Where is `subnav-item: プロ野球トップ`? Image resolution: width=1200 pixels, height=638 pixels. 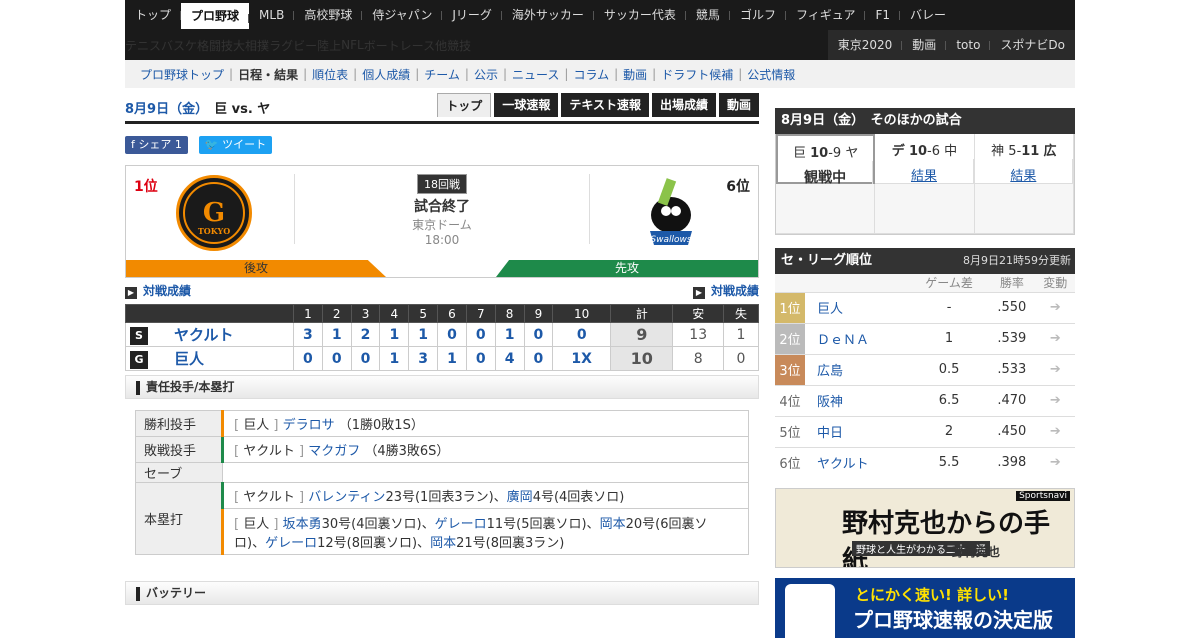
subnav-item: プロ野球トップ is located at coordinates (182, 74).